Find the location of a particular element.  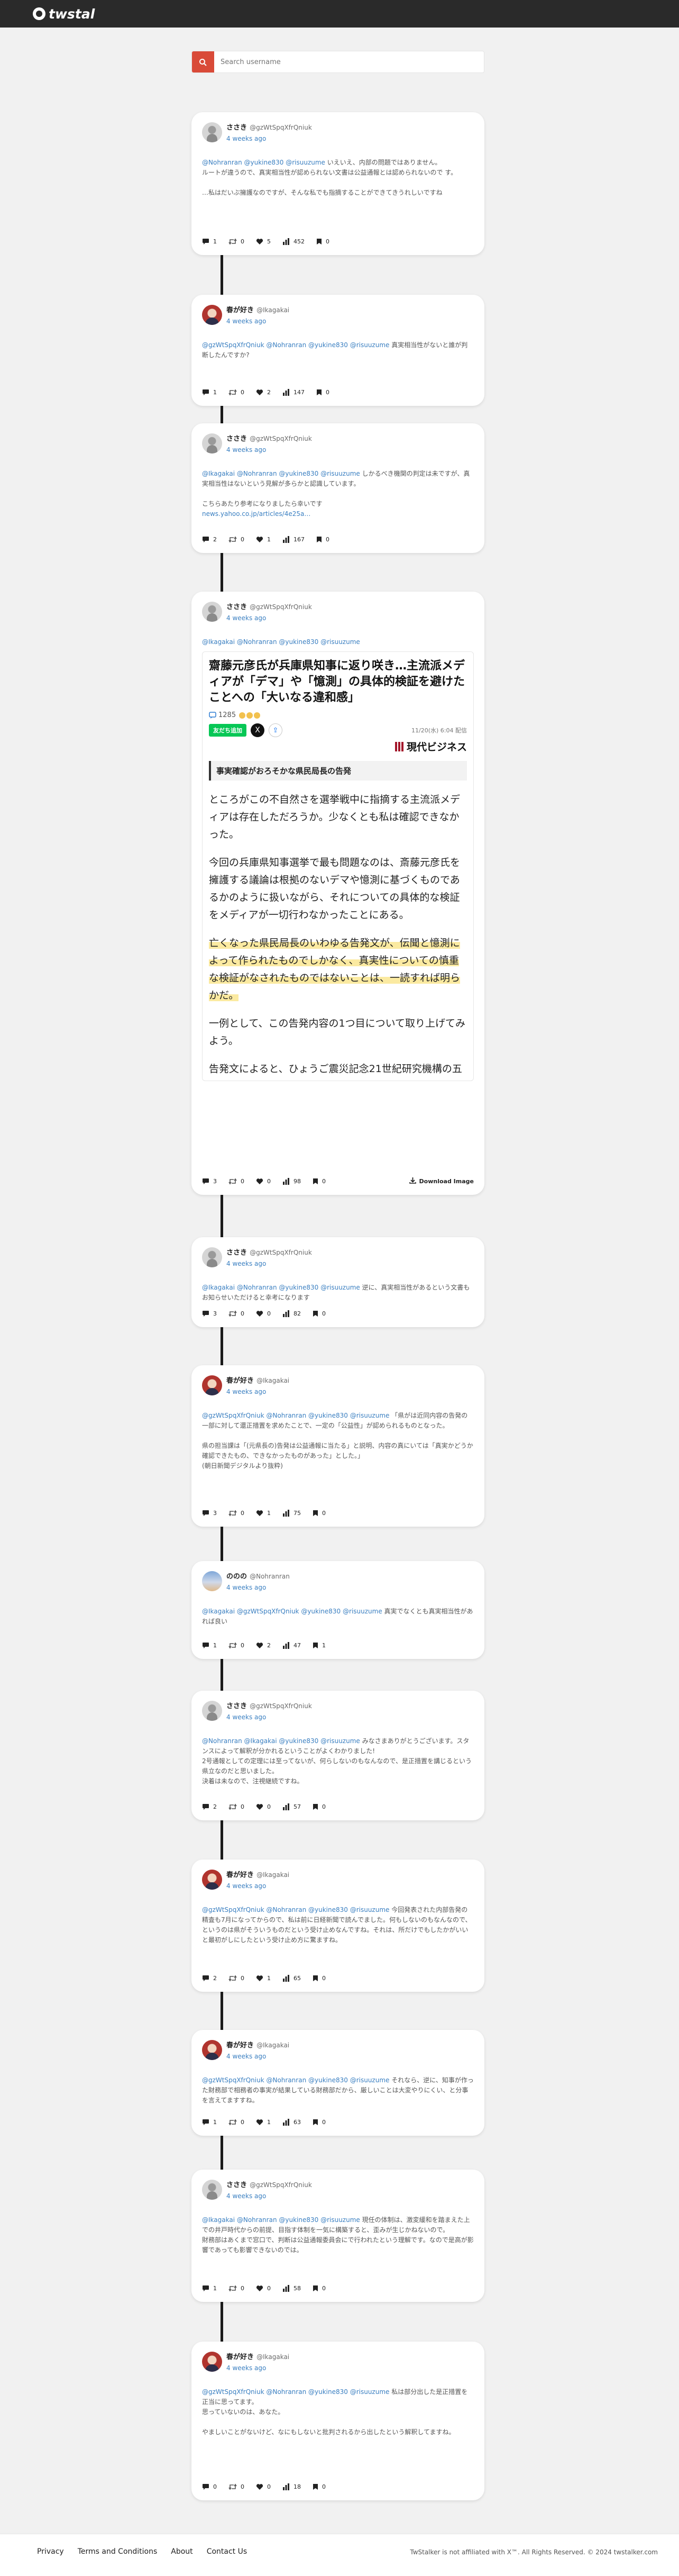

reply-stat: 0 is located at coordinates (209, 2486).